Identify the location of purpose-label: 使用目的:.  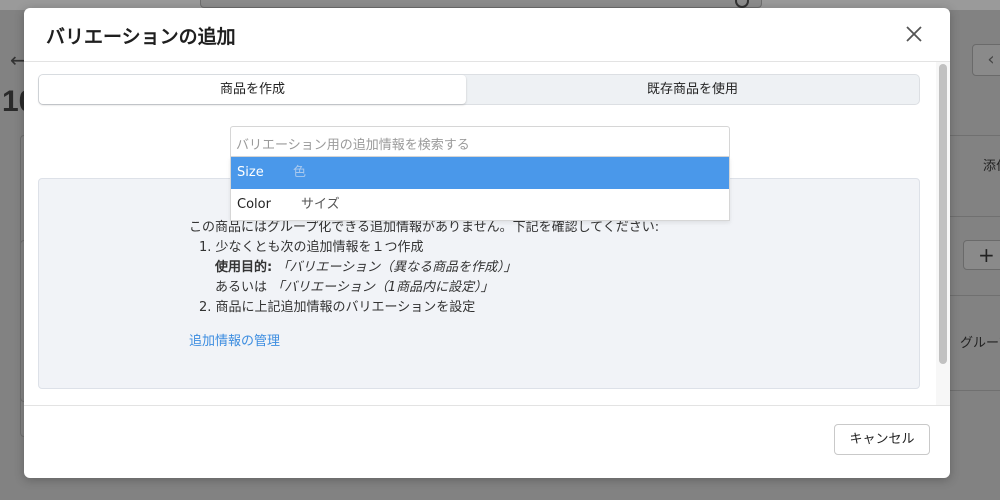
(244, 267).